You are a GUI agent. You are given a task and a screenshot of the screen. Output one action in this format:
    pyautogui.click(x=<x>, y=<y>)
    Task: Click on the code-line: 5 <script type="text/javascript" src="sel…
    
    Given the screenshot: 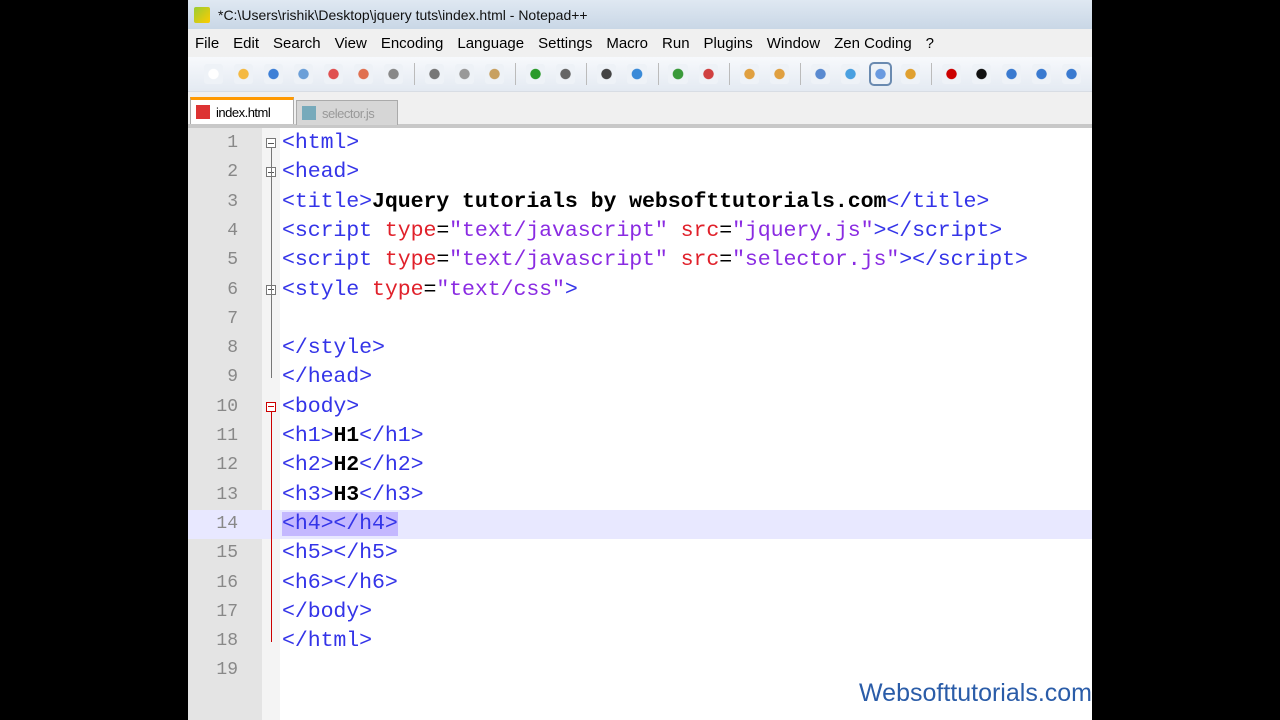 What is the action you would take?
    pyautogui.click(x=640, y=260)
    